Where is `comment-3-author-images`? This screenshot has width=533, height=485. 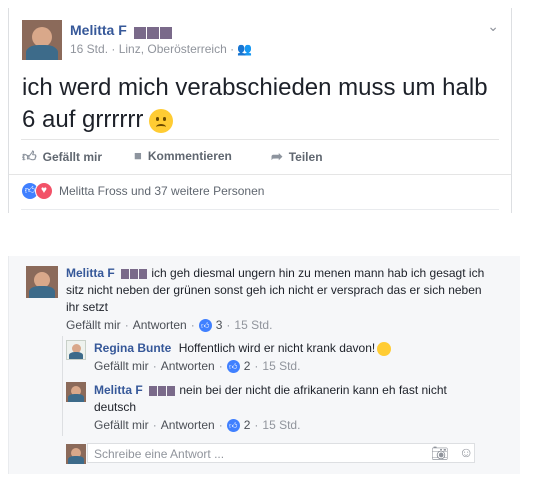
comment-3-author-images is located at coordinates (162, 390).